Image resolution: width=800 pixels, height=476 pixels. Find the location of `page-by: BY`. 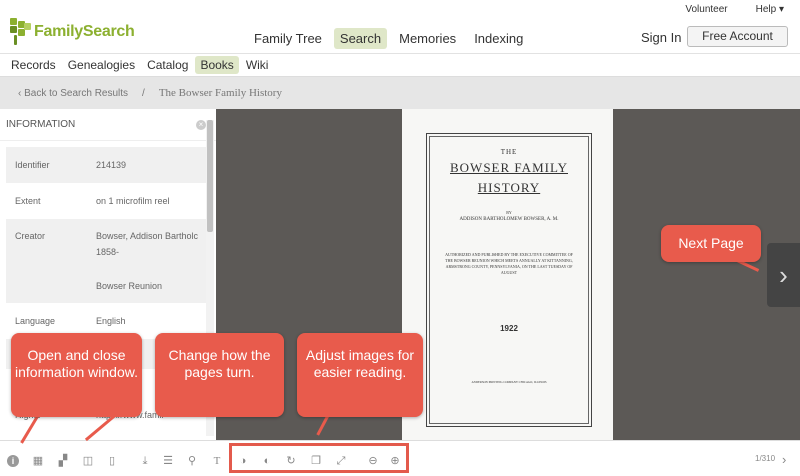

page-by: BY is located at coordinates (509, 212).